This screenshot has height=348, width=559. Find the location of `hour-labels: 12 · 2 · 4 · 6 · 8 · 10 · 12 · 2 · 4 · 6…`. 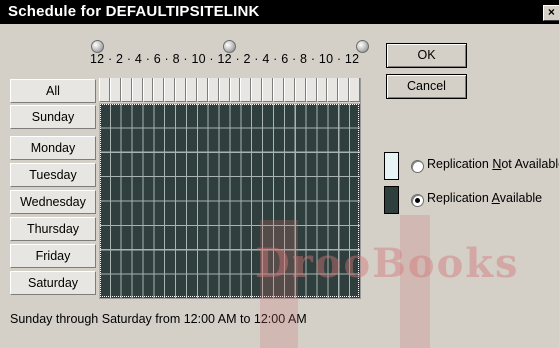

hour-labels: 12 · 2 · 4 · 6 · 8 · 10 · 12 · 2 · 4 · 6… is located at coordinates (225, 59).